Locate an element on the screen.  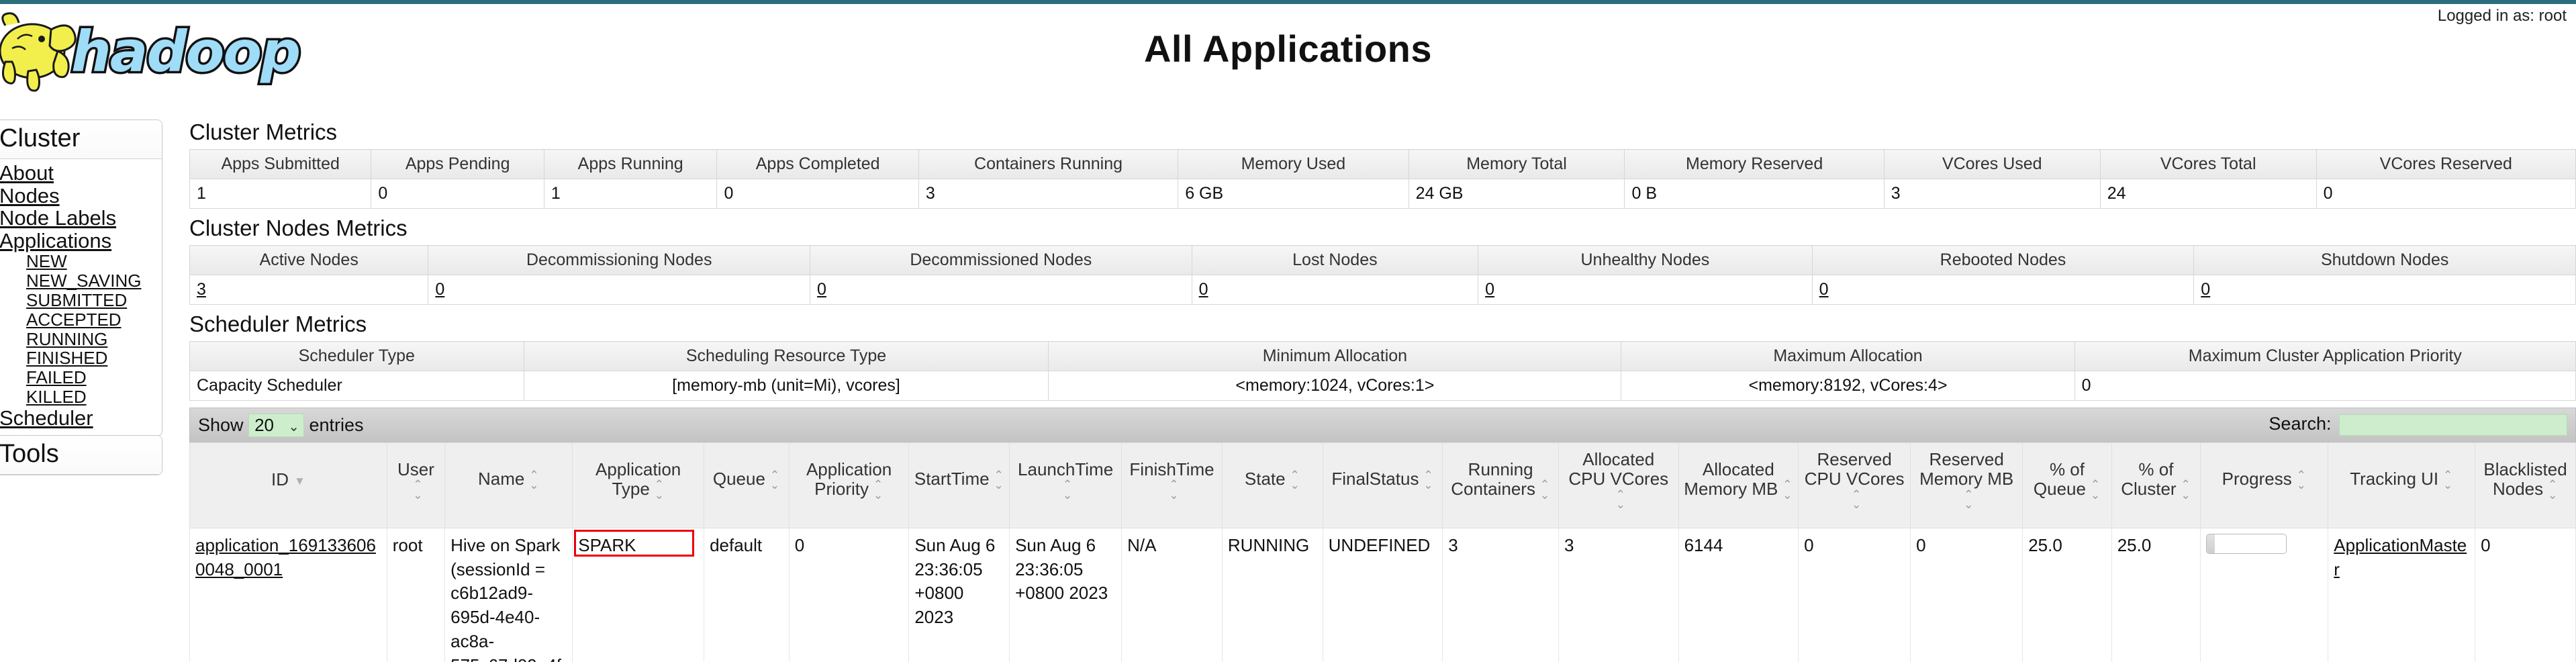
sidebar-state-new: NEW is located at coordinates (94, 261).